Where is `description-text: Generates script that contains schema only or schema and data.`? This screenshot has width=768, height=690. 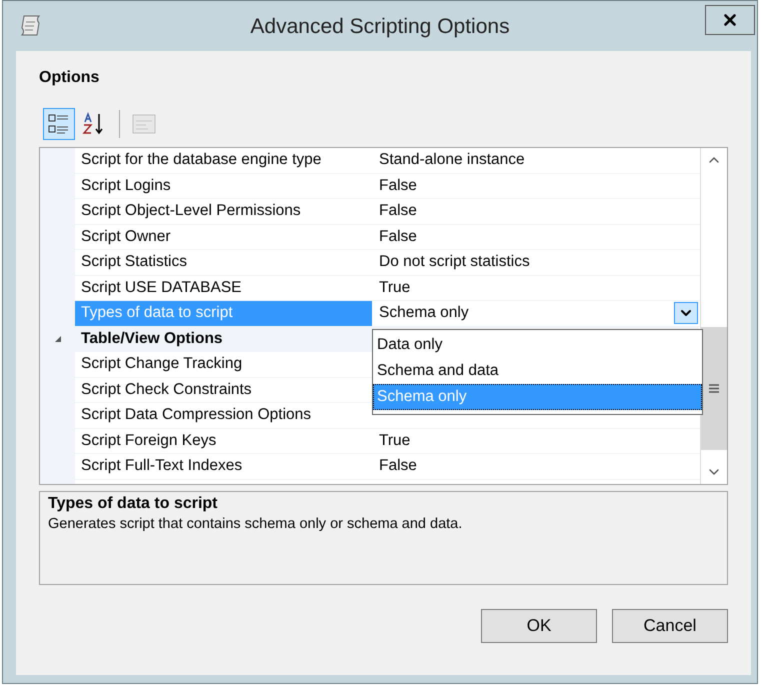
description-text: Generates script that contains schema only or schema and data. is located at coordinates (256, 524).